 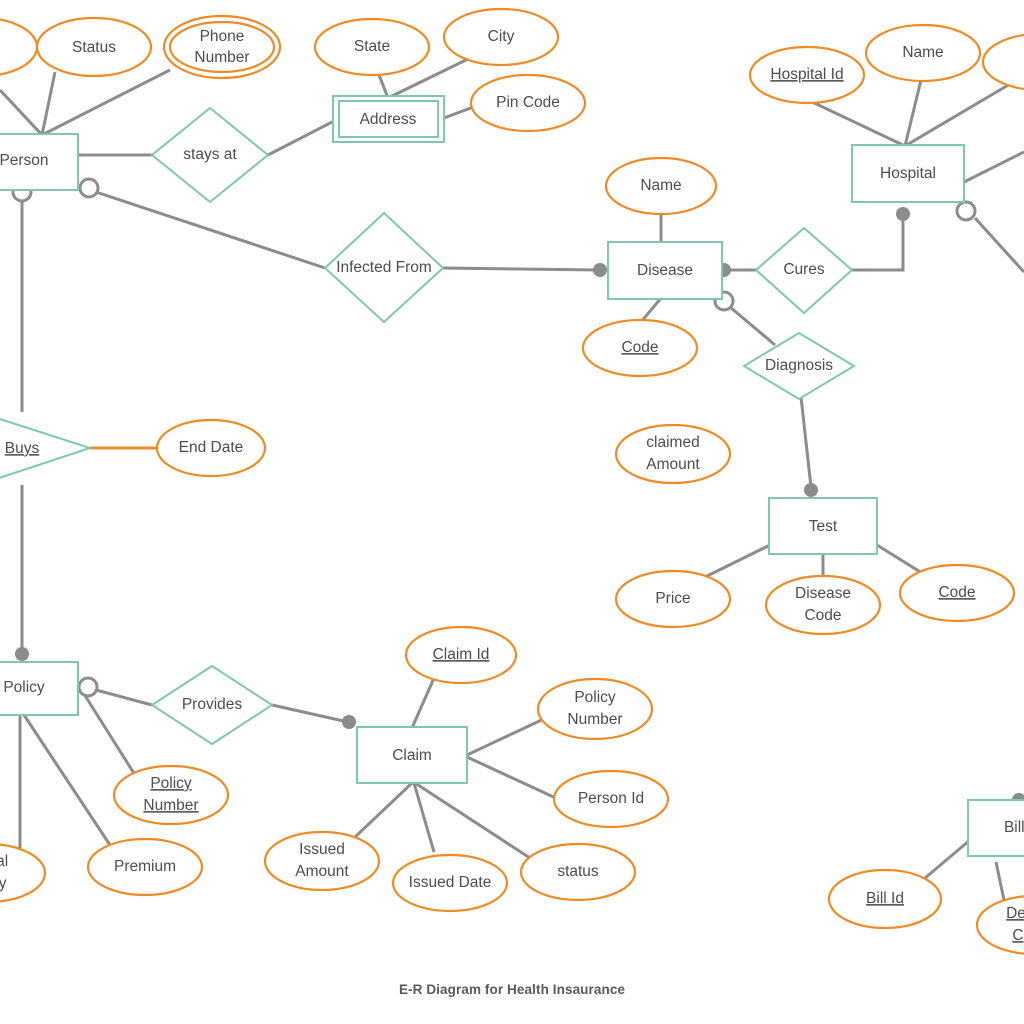 I want to click on attribute-bill-id-label: Bill Id, so click(x=885, y=898).